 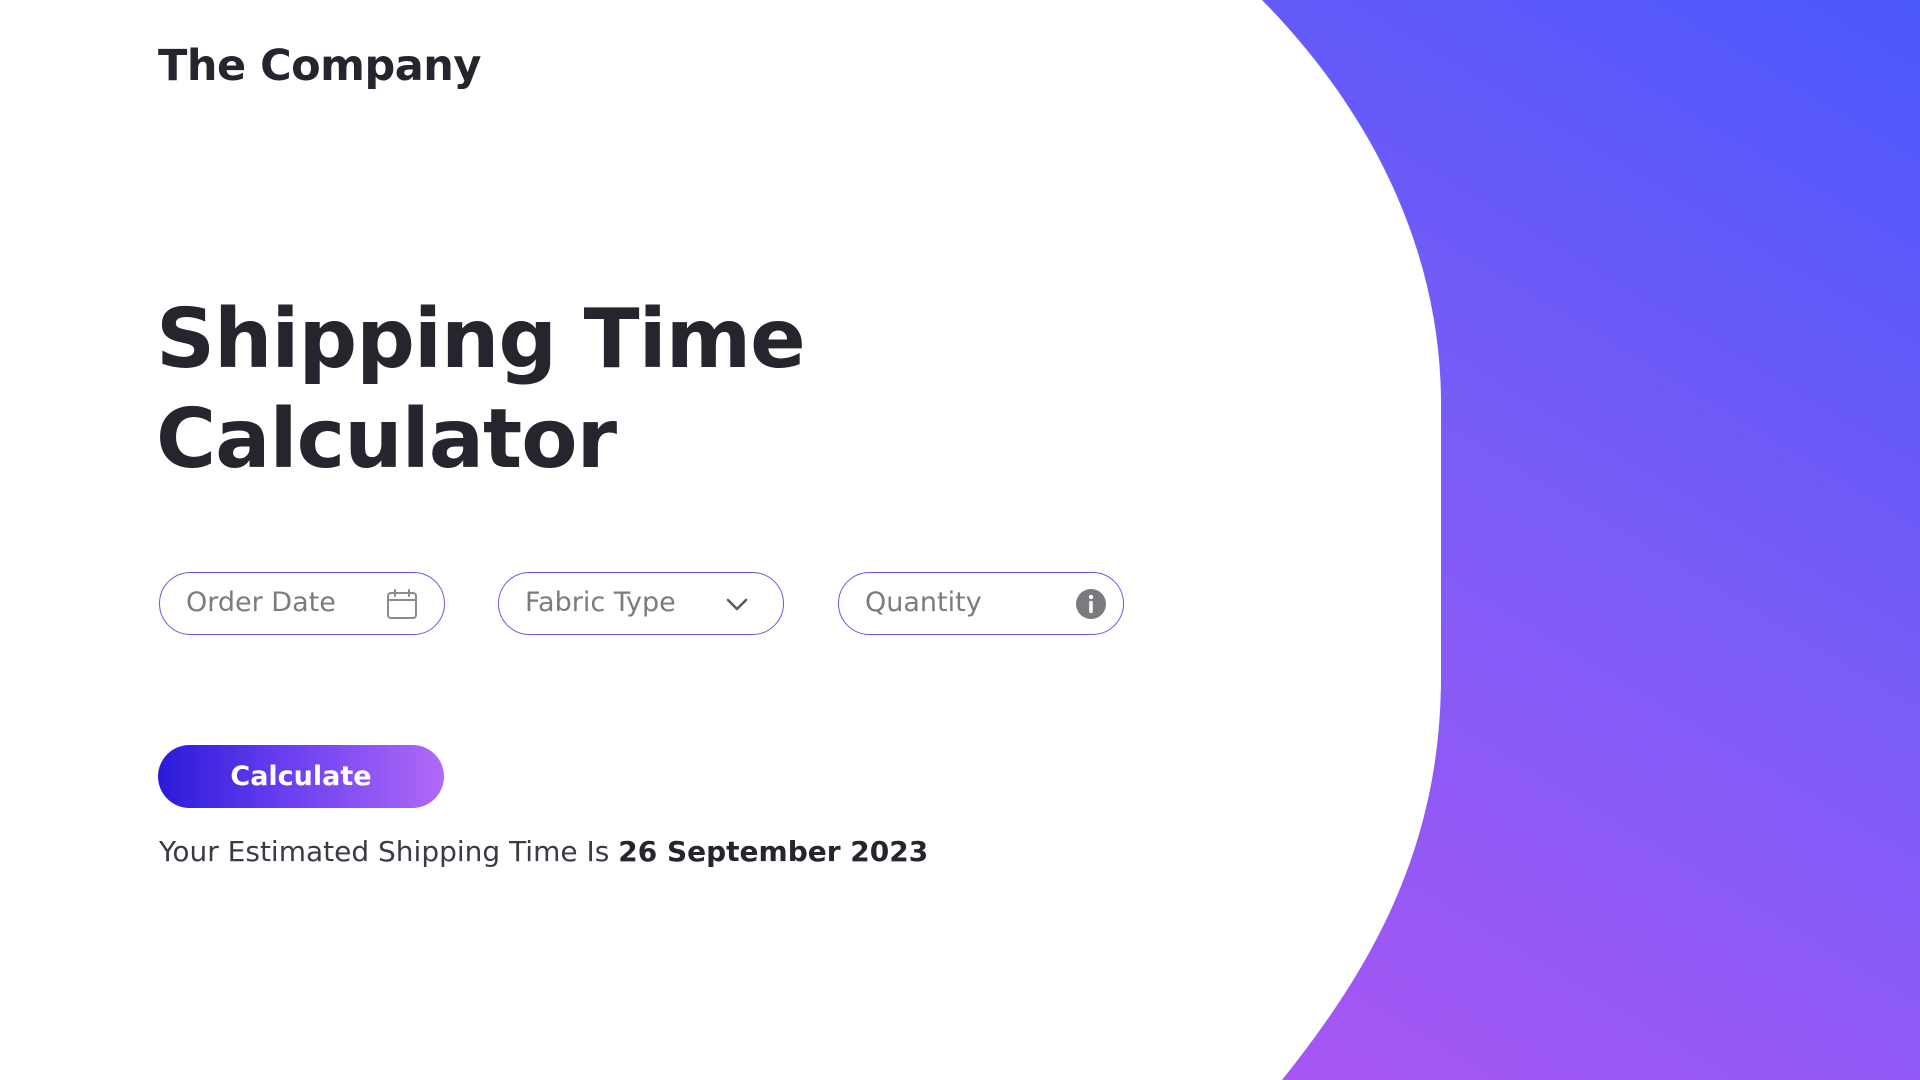 I want to click on calendar-icon, so click(x=402, y=604).